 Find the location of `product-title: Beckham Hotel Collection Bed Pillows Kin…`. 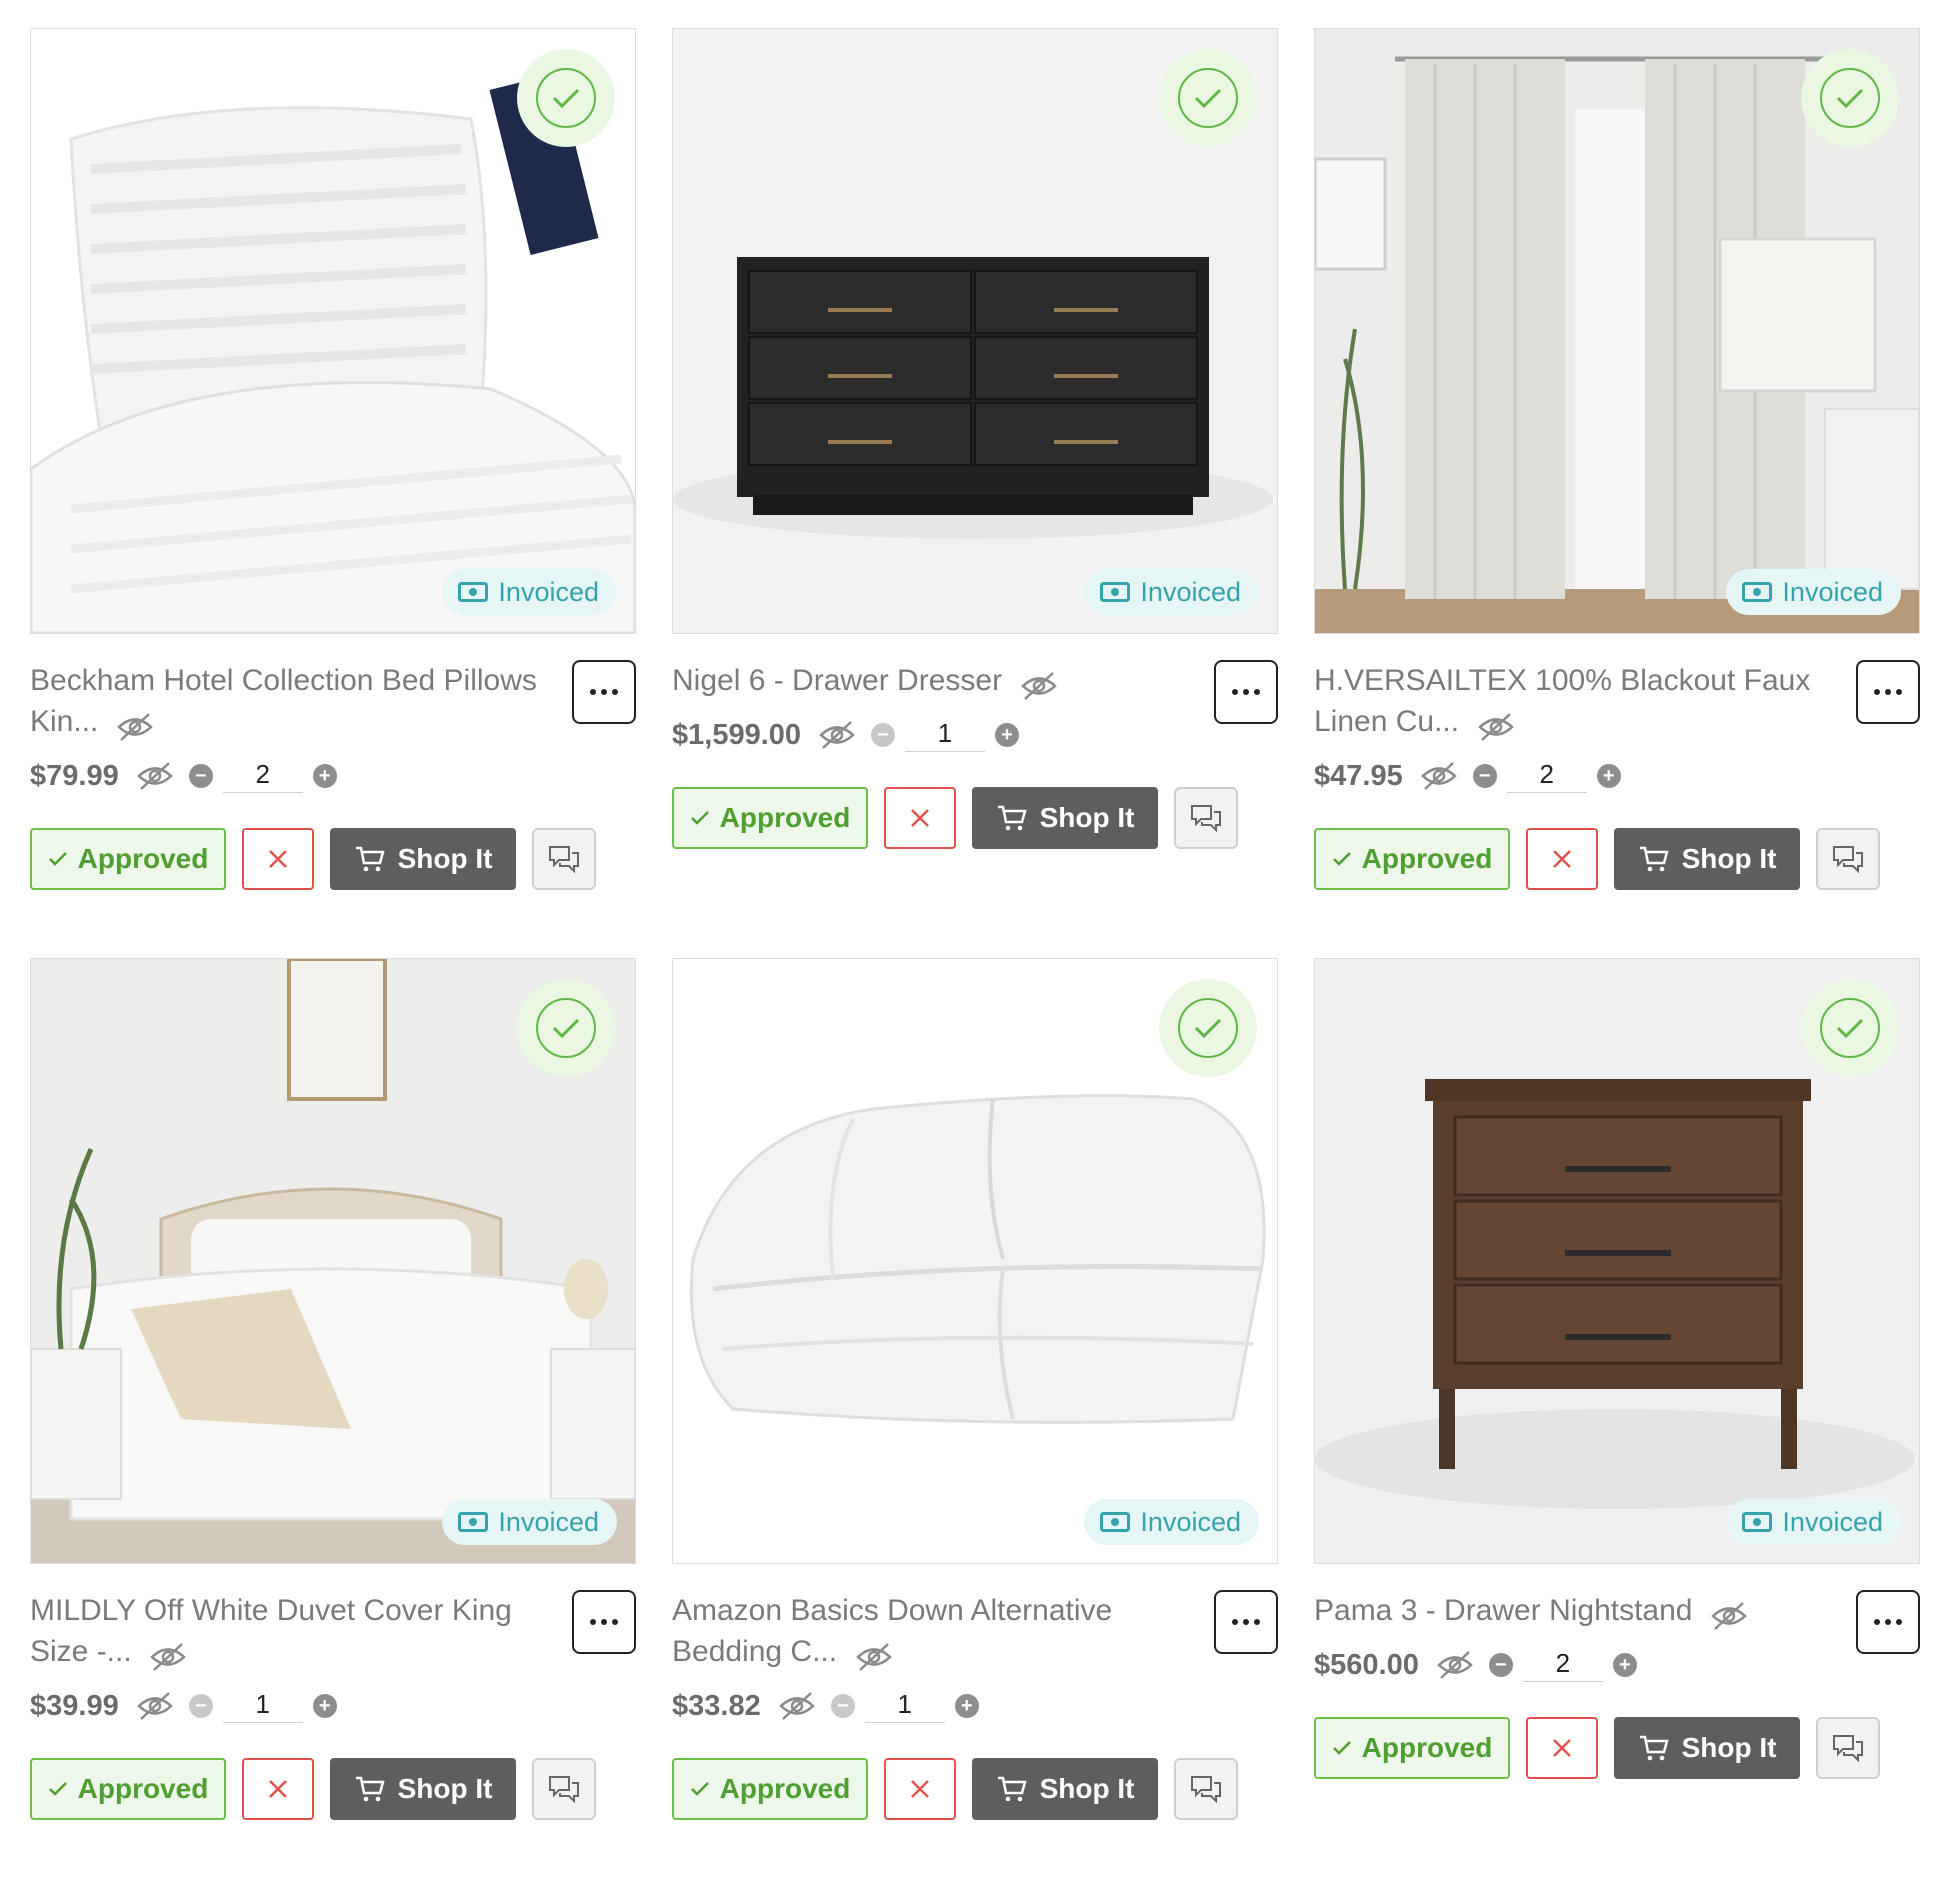

product-title: Beckham Hotel Collection Bed Pillows Kin… is located at coordinates (283, 701).